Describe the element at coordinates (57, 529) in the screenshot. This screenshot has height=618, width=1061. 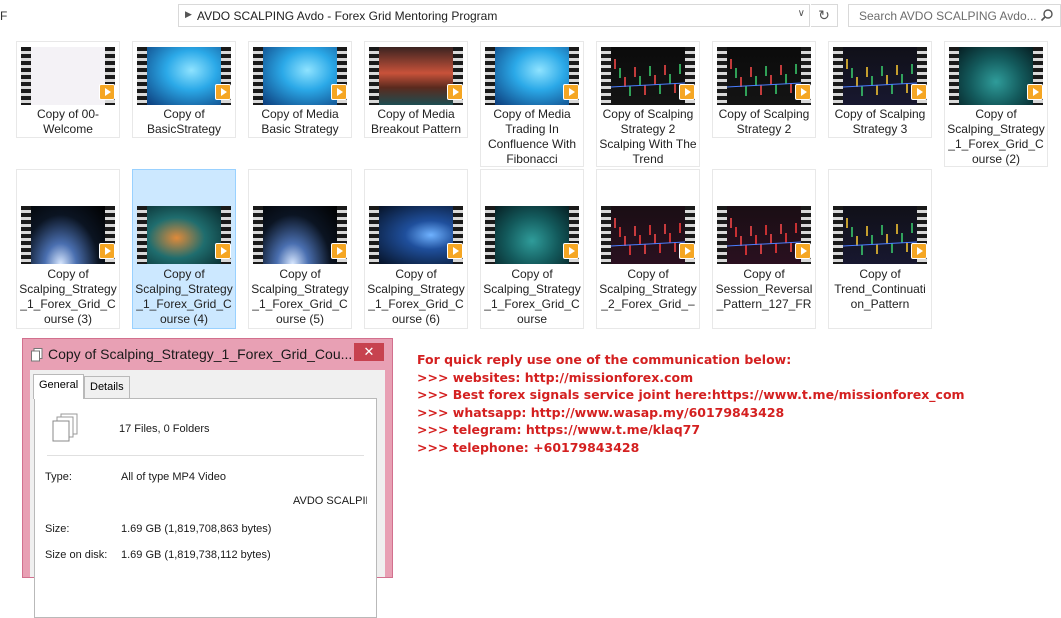
I see `size-label: Size:` at that location.